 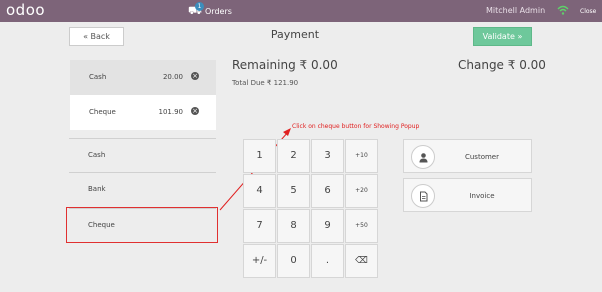 What do you see at coordinates (327, 156) in the screenshot?
I see `numpad-key-3: 3` at bounding box center [327, 156].